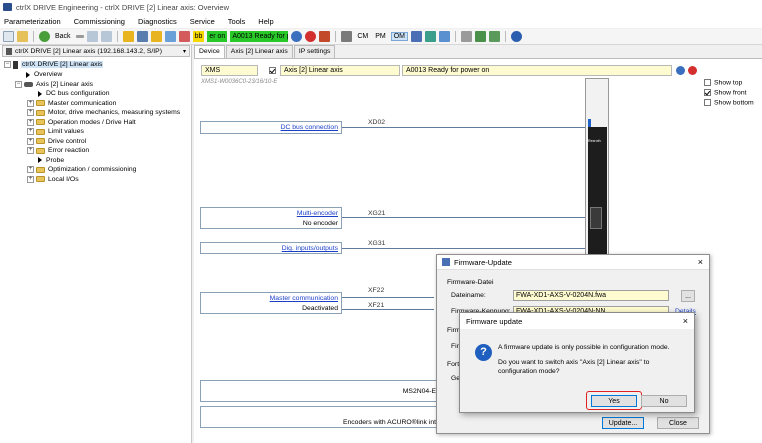 This screenshot has height=443, width=762. Describe the element at coordinates (310, 248) in the screenshot. I see `dig-io-link: Dig. inputs/outputs` at that location.